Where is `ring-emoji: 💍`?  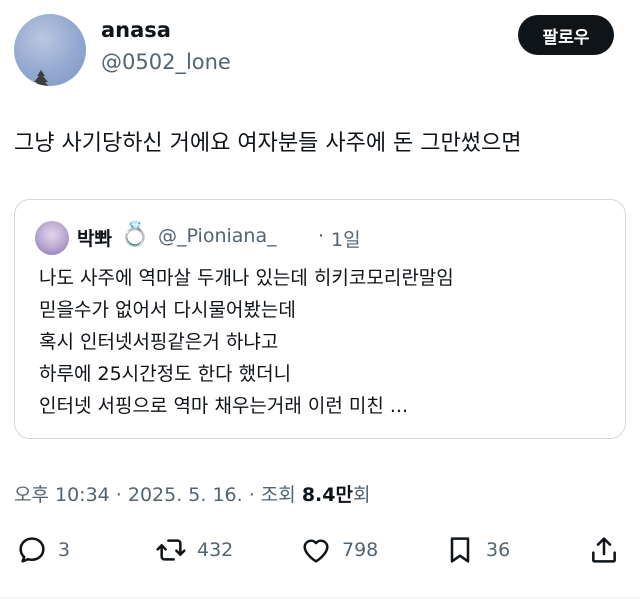 ring-emoji: 💍 is located at coordinates (135, 234).